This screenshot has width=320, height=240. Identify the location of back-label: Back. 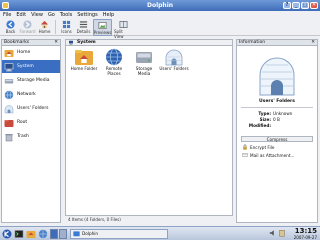
(10, 31).